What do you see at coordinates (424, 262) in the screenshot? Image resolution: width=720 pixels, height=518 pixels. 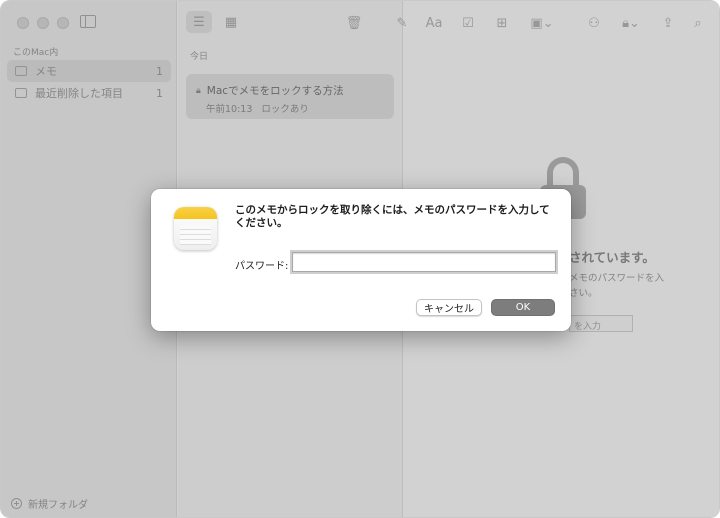 I see `password-input` at bounding box center [424, 262].